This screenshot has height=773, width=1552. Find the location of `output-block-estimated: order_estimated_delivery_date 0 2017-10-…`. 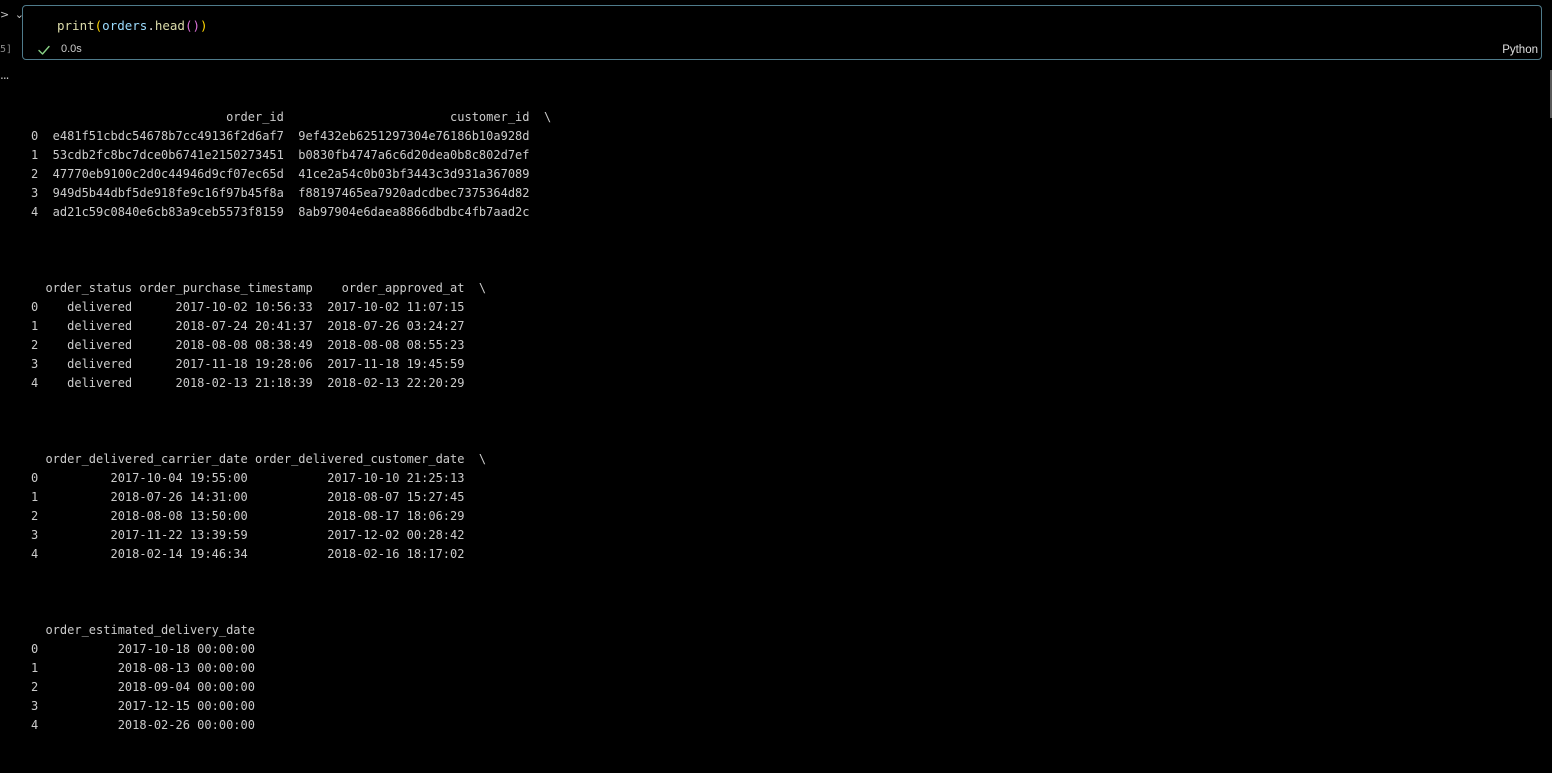

output-block-estimated: order_estimated_delivery_date 0 2017-10-… is located at coordinates (143, 677).